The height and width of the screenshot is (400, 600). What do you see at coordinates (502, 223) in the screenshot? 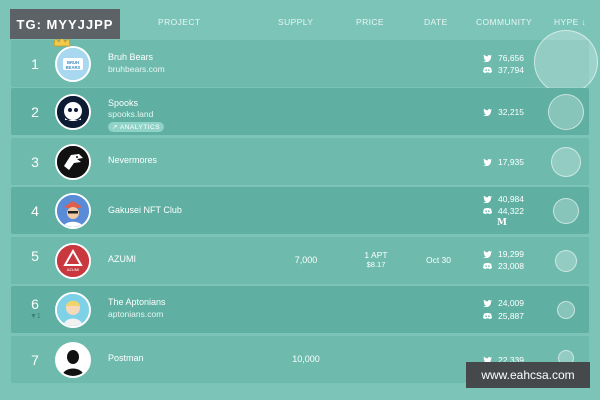
I see `medium-icon: M` at bounding box center [502, 223].